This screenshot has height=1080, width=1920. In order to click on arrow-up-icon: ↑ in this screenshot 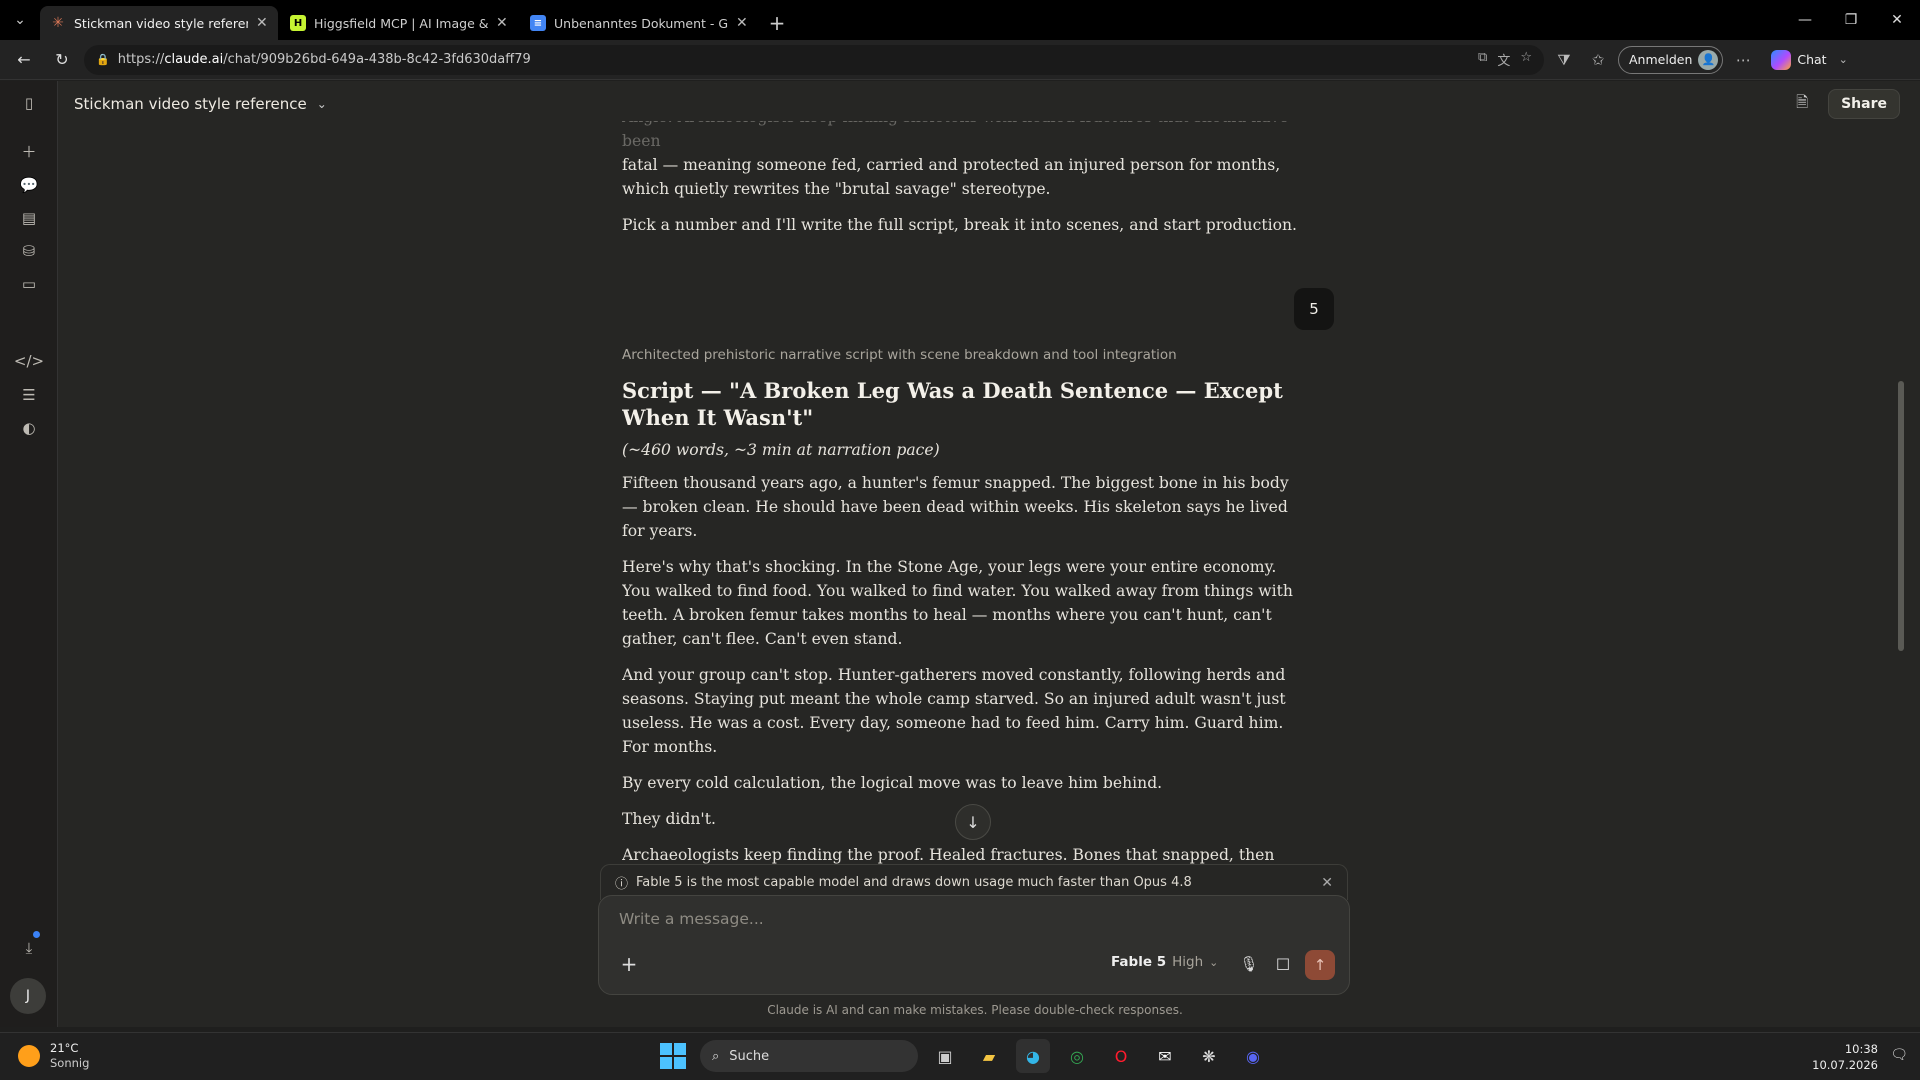, I will do `click(1320, 965)`.